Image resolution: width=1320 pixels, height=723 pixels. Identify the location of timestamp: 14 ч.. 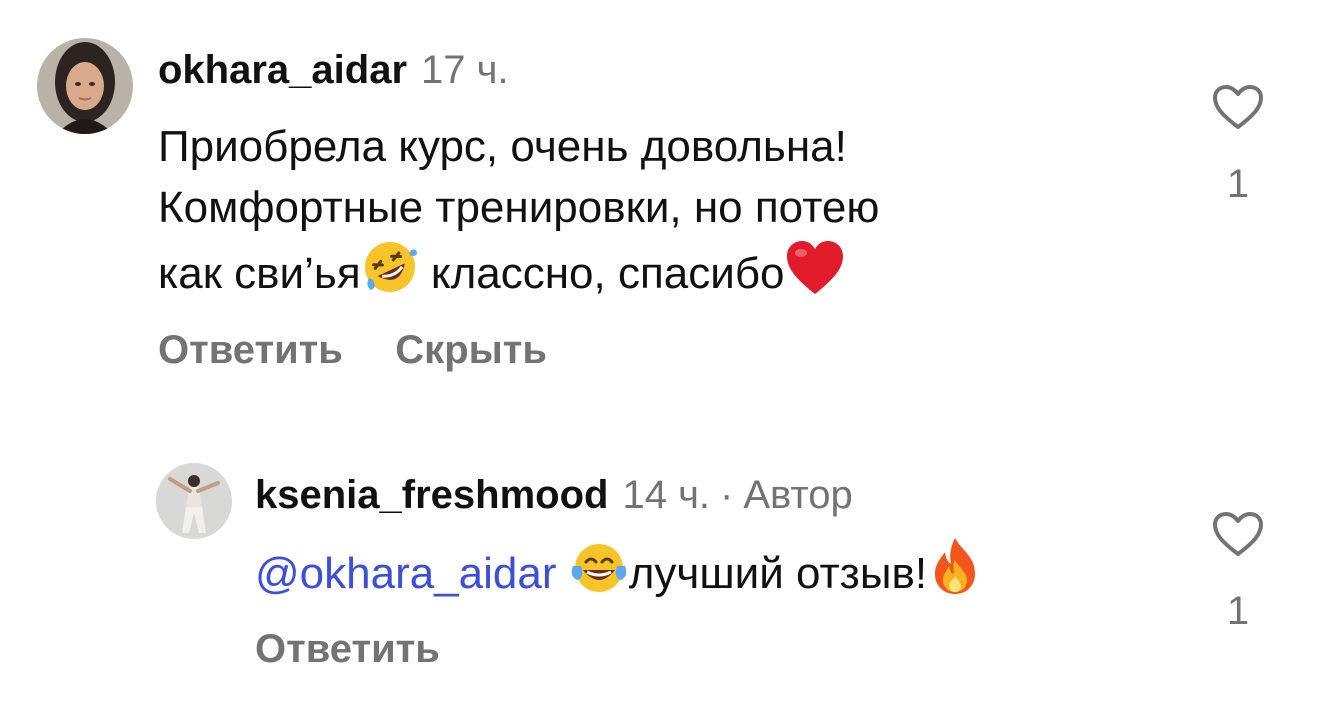
(666, 495).